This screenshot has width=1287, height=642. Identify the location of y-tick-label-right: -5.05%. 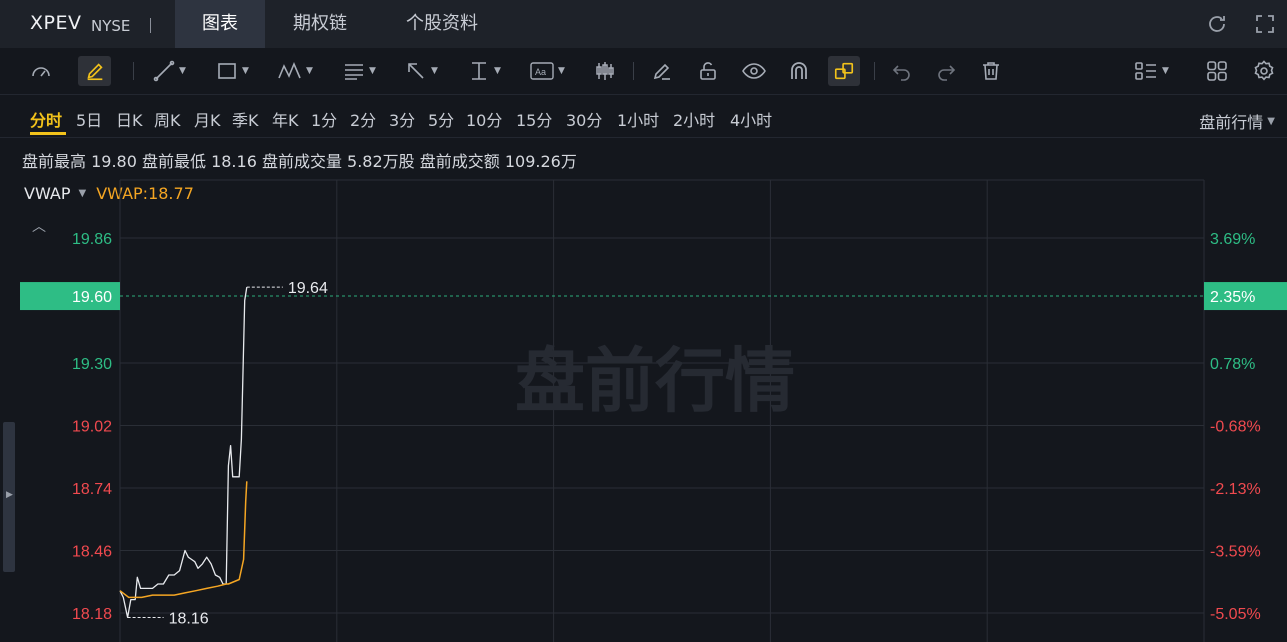
(1235, 614).